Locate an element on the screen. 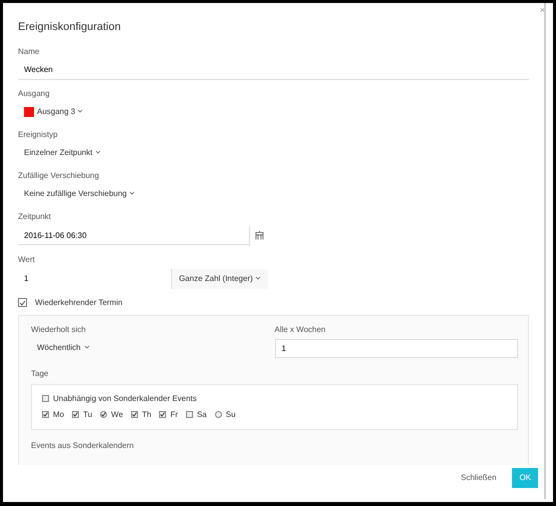 This screenshot has width=556, height=506. field-label: Wiederholt sich is located at coordinates (59, 330).